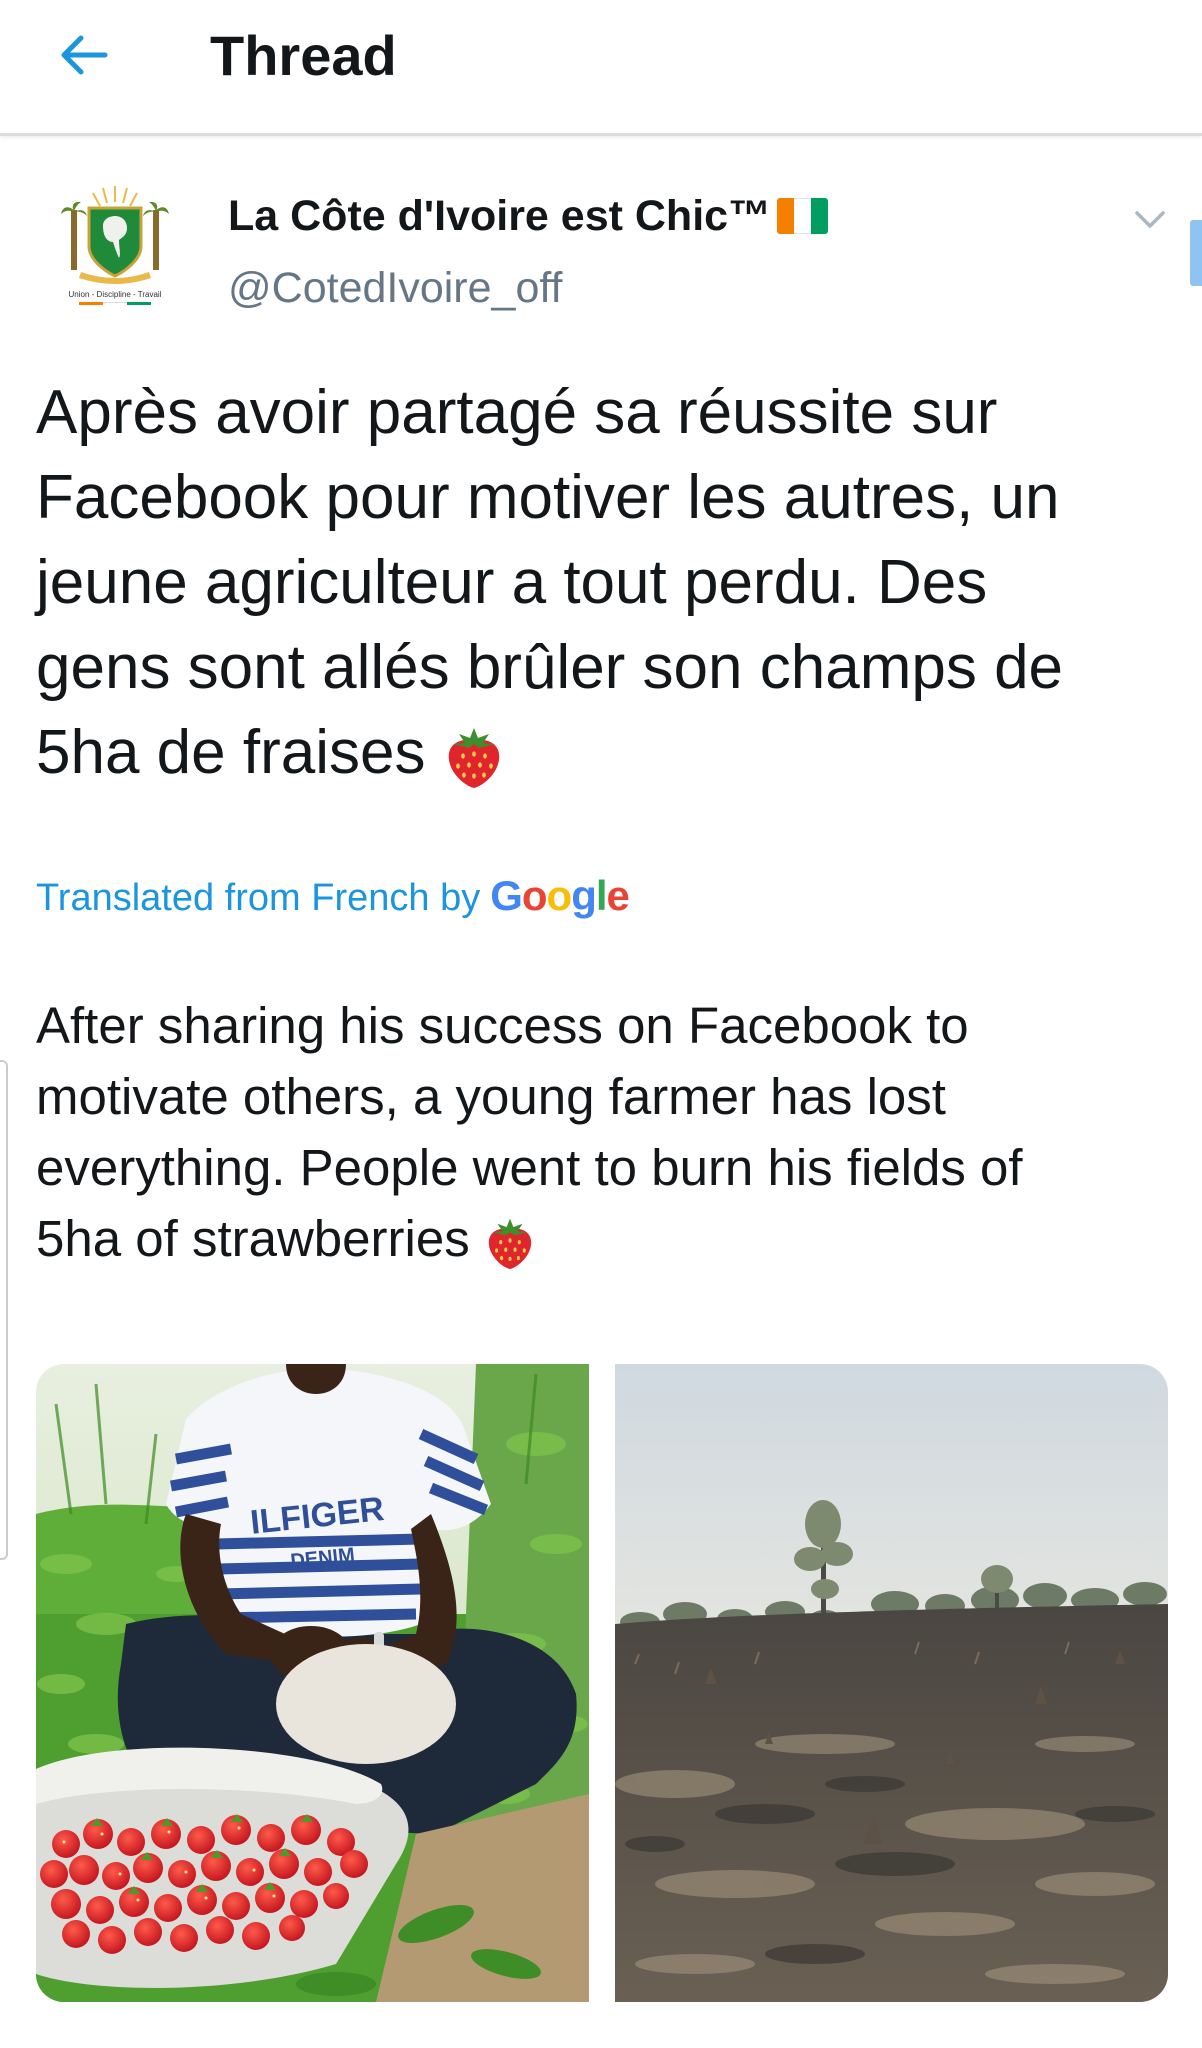  I want to click on back-button, so click(83, 55).